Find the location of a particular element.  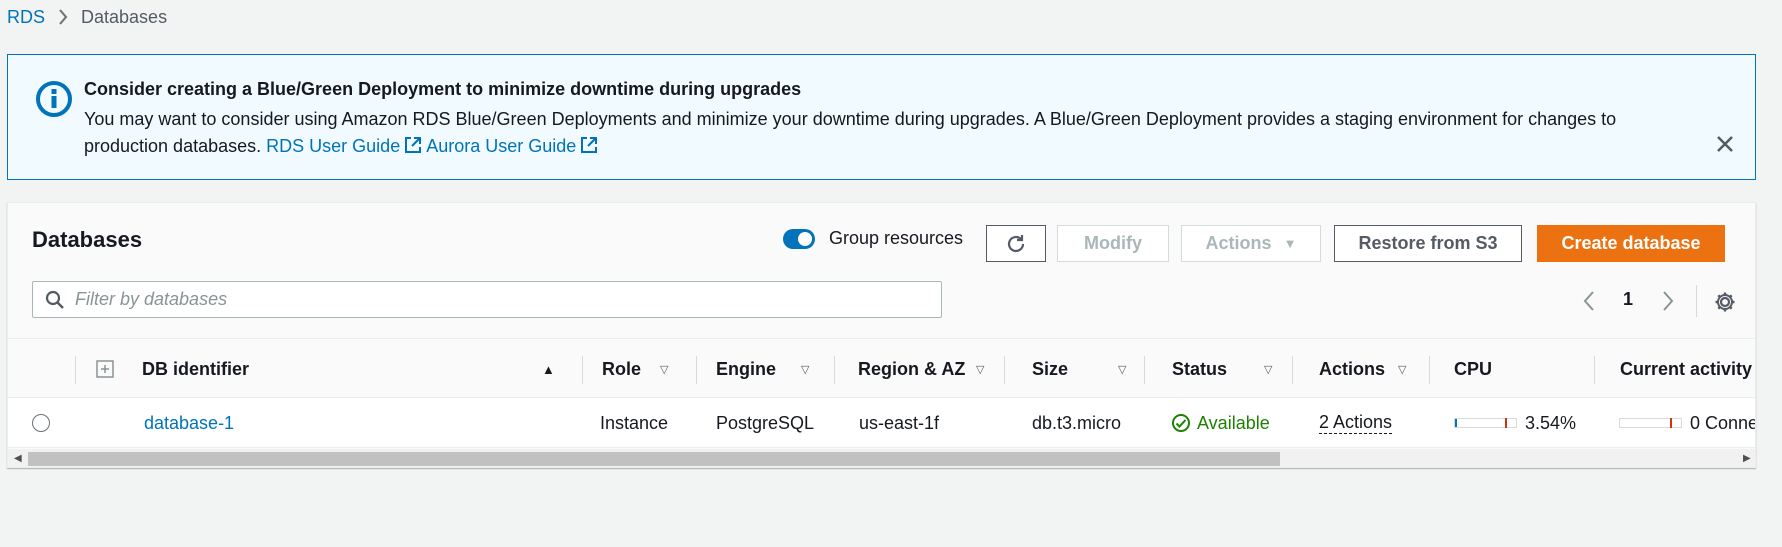

horizontal-scrollbar: ◀ ▶ is located at coordinates (881, 458).